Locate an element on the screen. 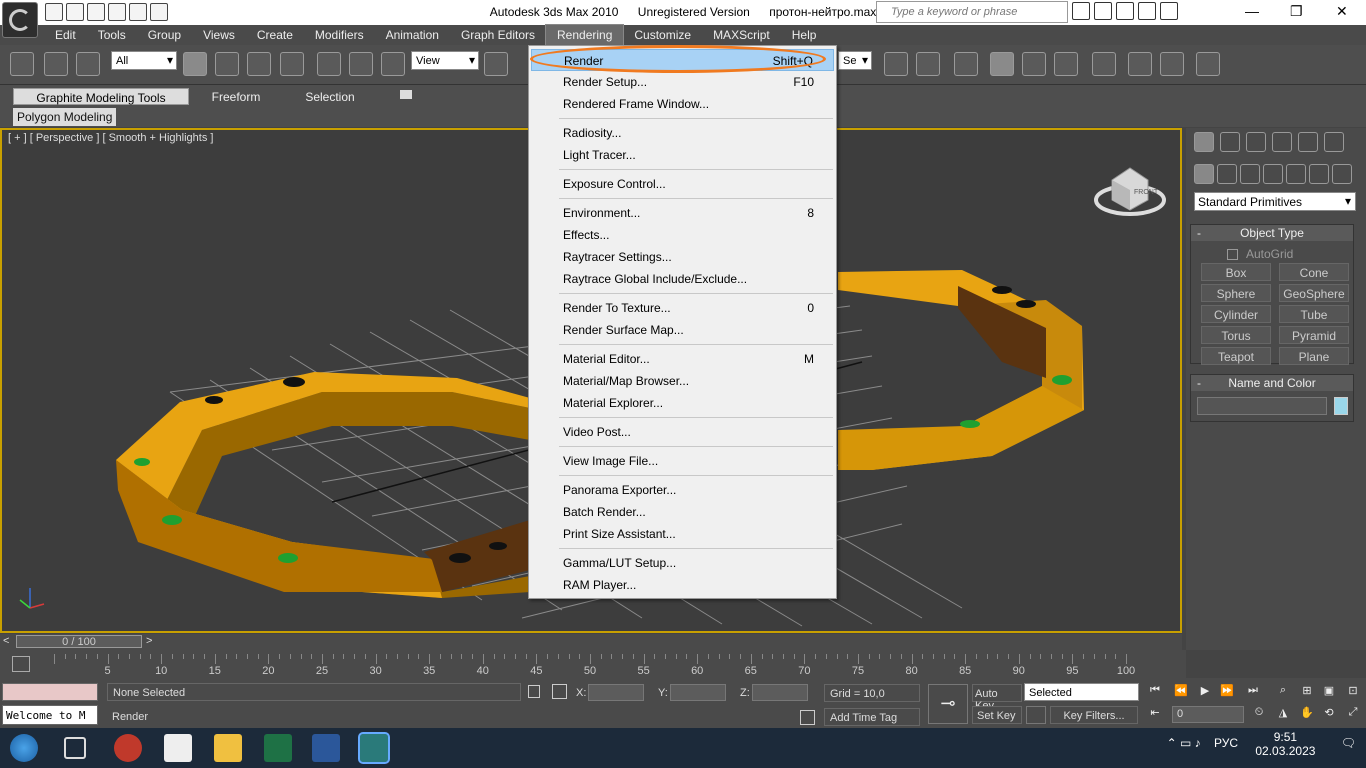 Image resolution: width=1366 pixels, height=768 pixels. go-to-start-icon: ⏮ is located at coordinates (1155, 692).